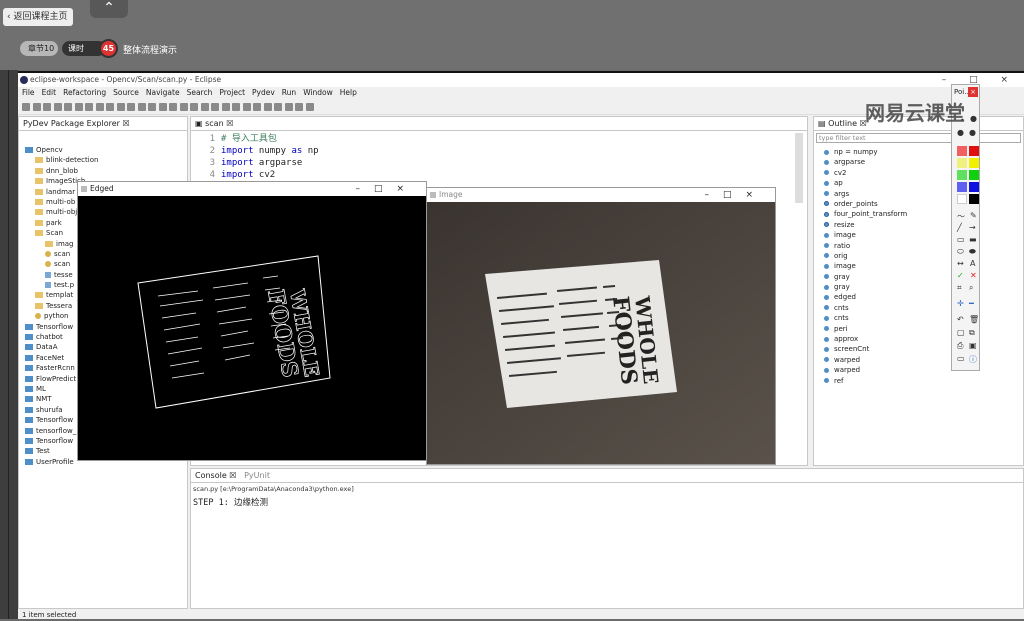 This screenshot has height=621, width=1024. I want to click on image-titlebar: Image –□×, so click(601, 195).